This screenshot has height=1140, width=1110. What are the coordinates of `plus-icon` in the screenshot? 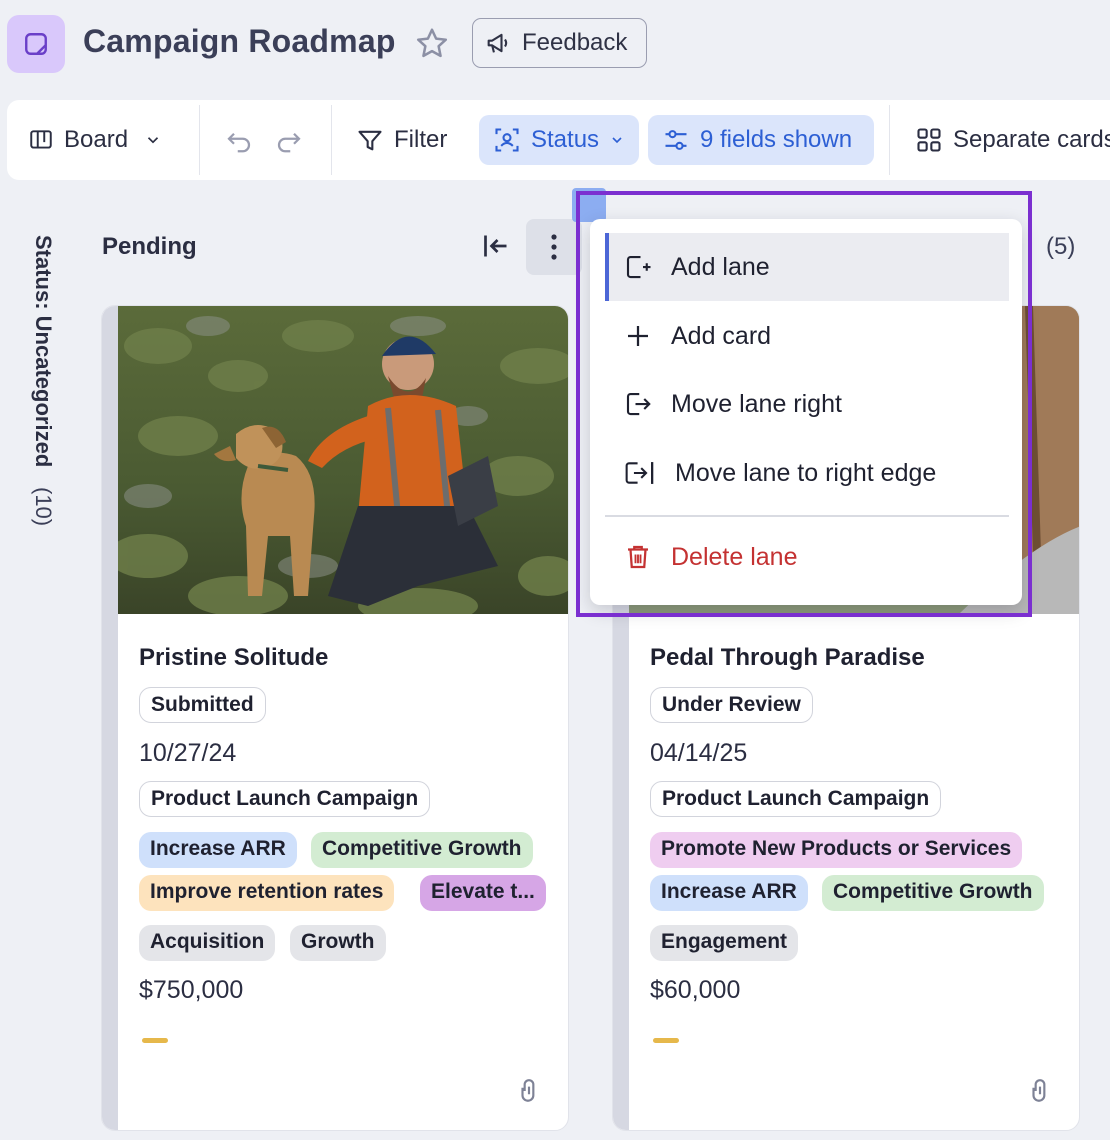 It's located at (638, 336).